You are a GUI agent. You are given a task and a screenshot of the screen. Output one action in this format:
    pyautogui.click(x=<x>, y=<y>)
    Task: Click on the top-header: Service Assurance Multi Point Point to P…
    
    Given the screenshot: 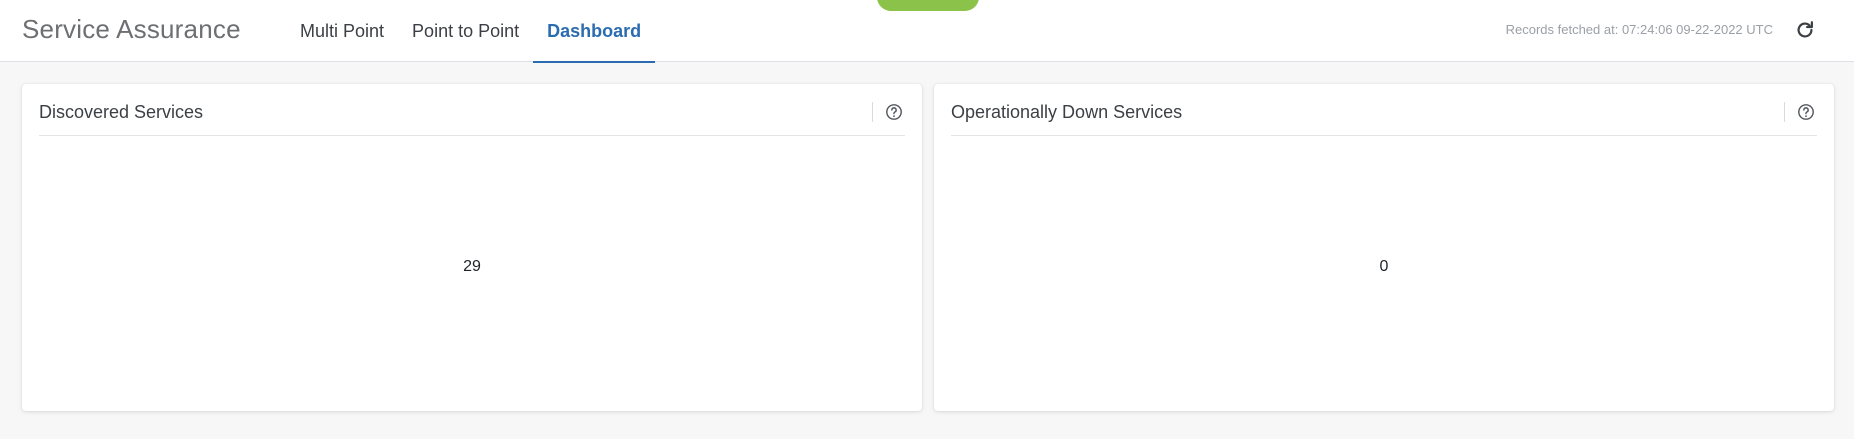 What is the action you would take?
    pyautogui.click(x=927, y=31)
    